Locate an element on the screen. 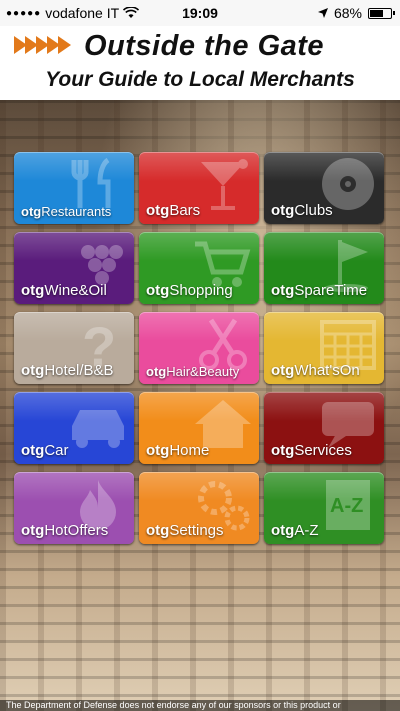 The width and height of the screenshot is (400, 711). tile-label-name: SpareTime is located at coordinates (331, 290).